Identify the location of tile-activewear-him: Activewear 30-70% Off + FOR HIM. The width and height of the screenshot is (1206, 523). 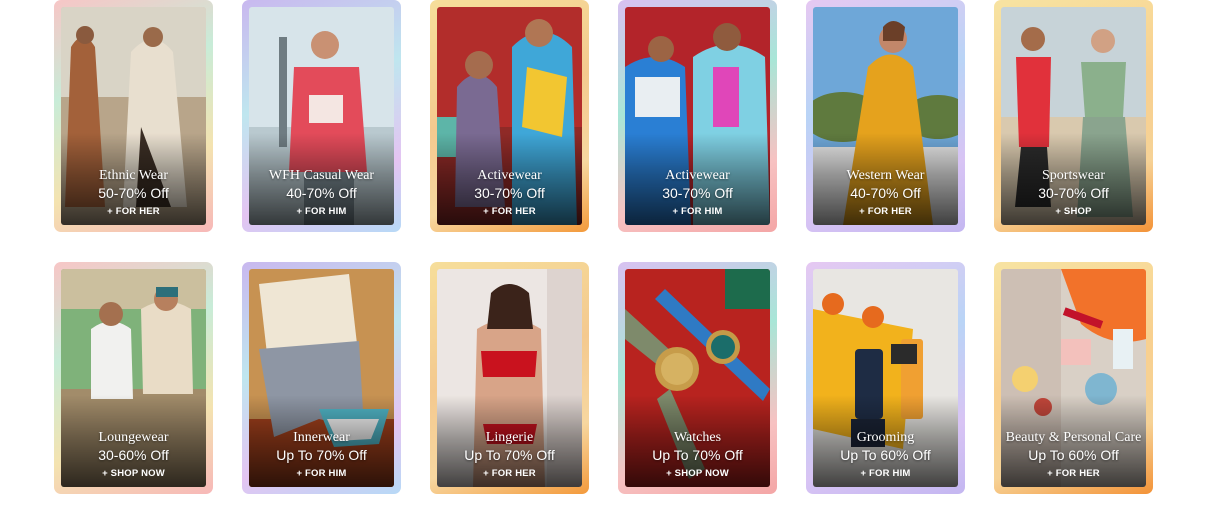
(697, 116).